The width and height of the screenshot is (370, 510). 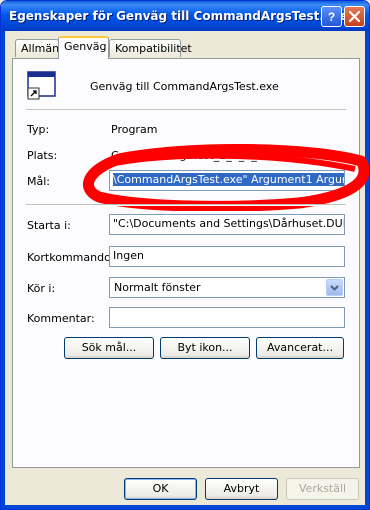 I want to click on cancel-button: Avbryt, so click(x=241, y=489).